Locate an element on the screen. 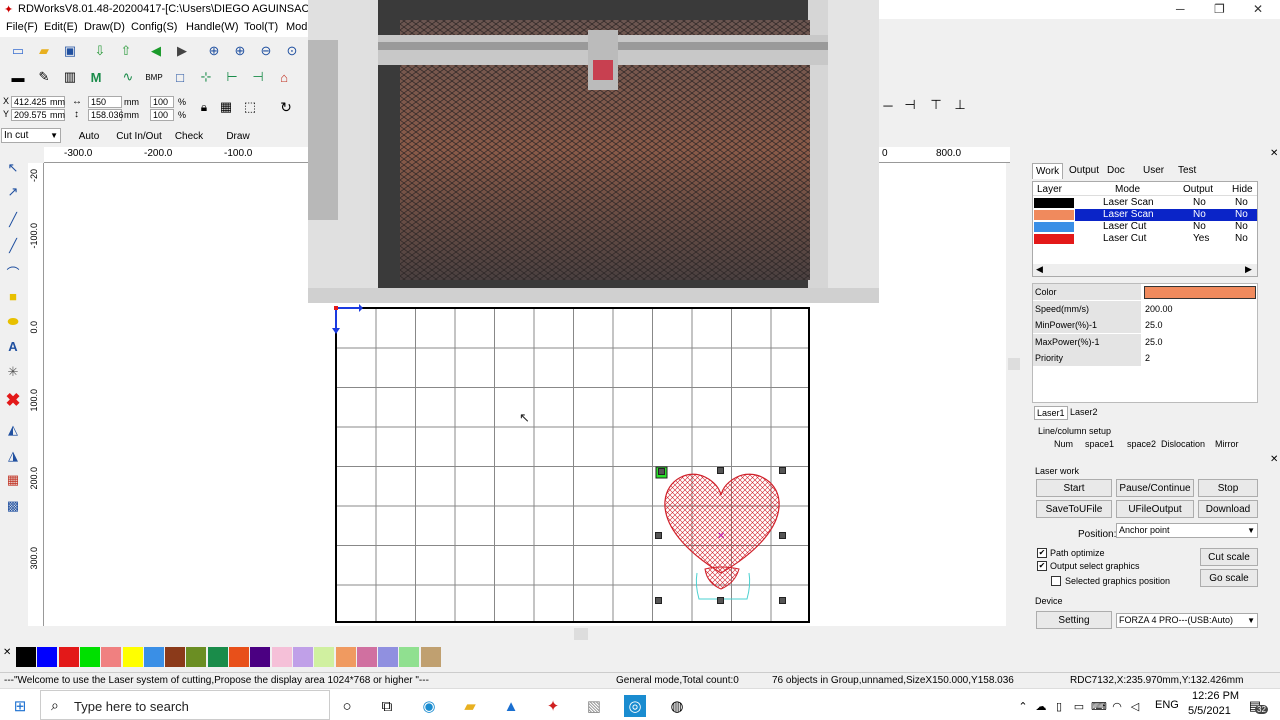 This screenshot has width=1280, height=720. paint-icon: ▧ is located at coordinates (594, 706).